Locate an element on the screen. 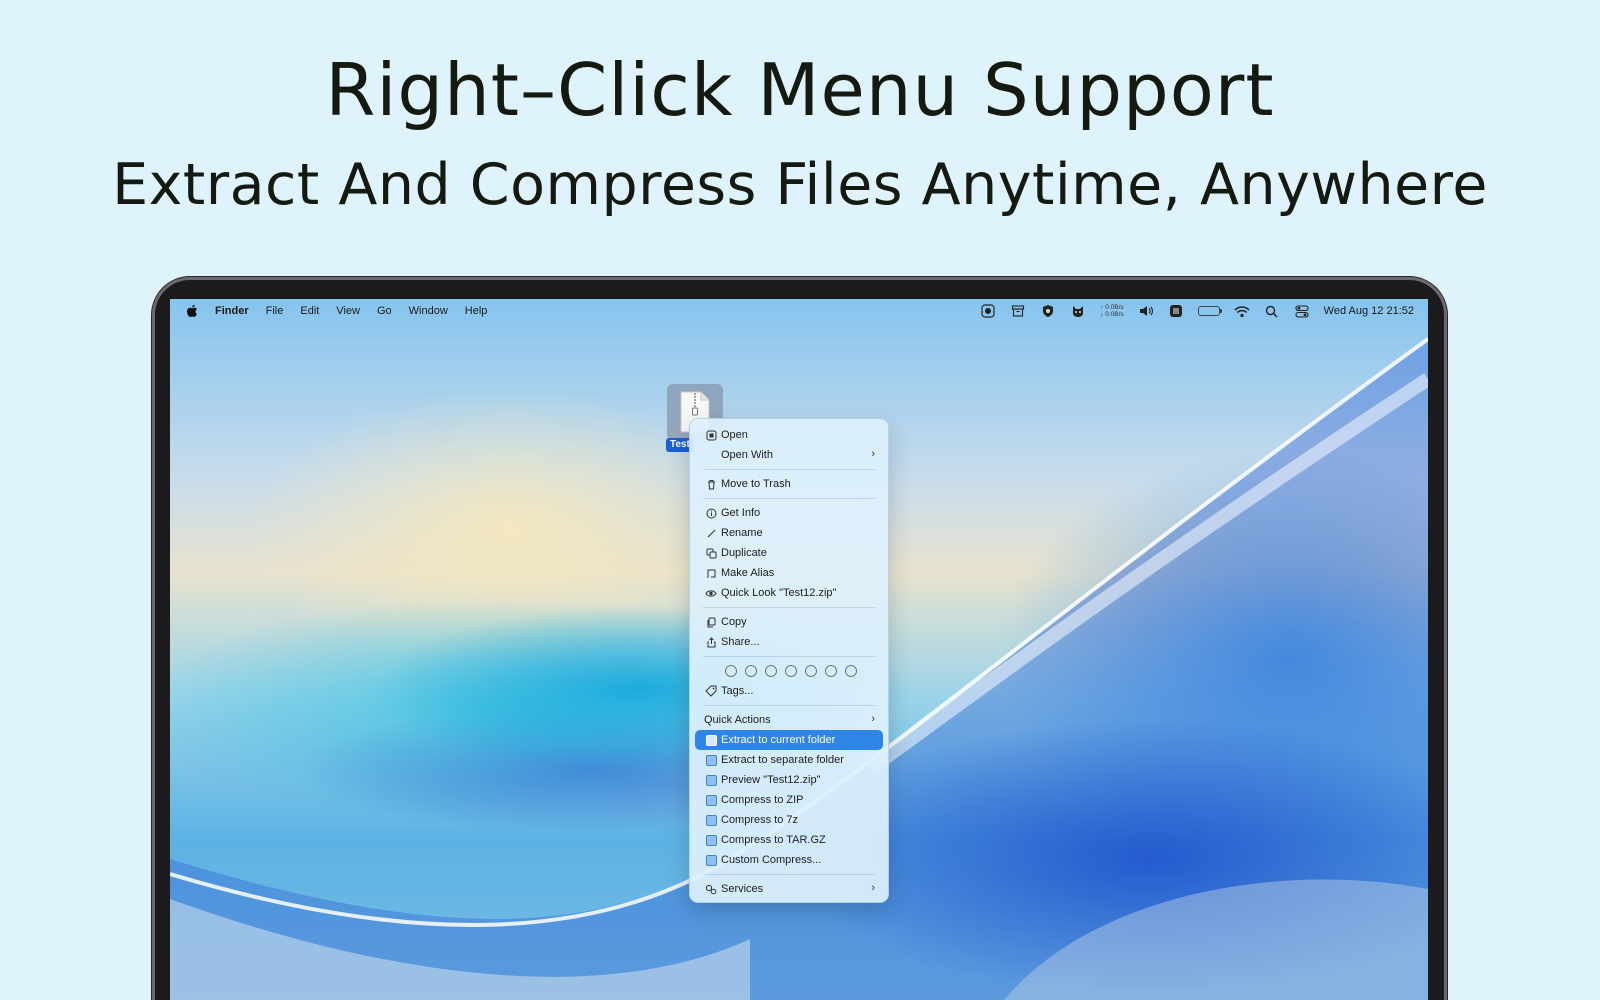  net-down-speed: ↓ 0.0B/s is located at coordinates (1112, 314).